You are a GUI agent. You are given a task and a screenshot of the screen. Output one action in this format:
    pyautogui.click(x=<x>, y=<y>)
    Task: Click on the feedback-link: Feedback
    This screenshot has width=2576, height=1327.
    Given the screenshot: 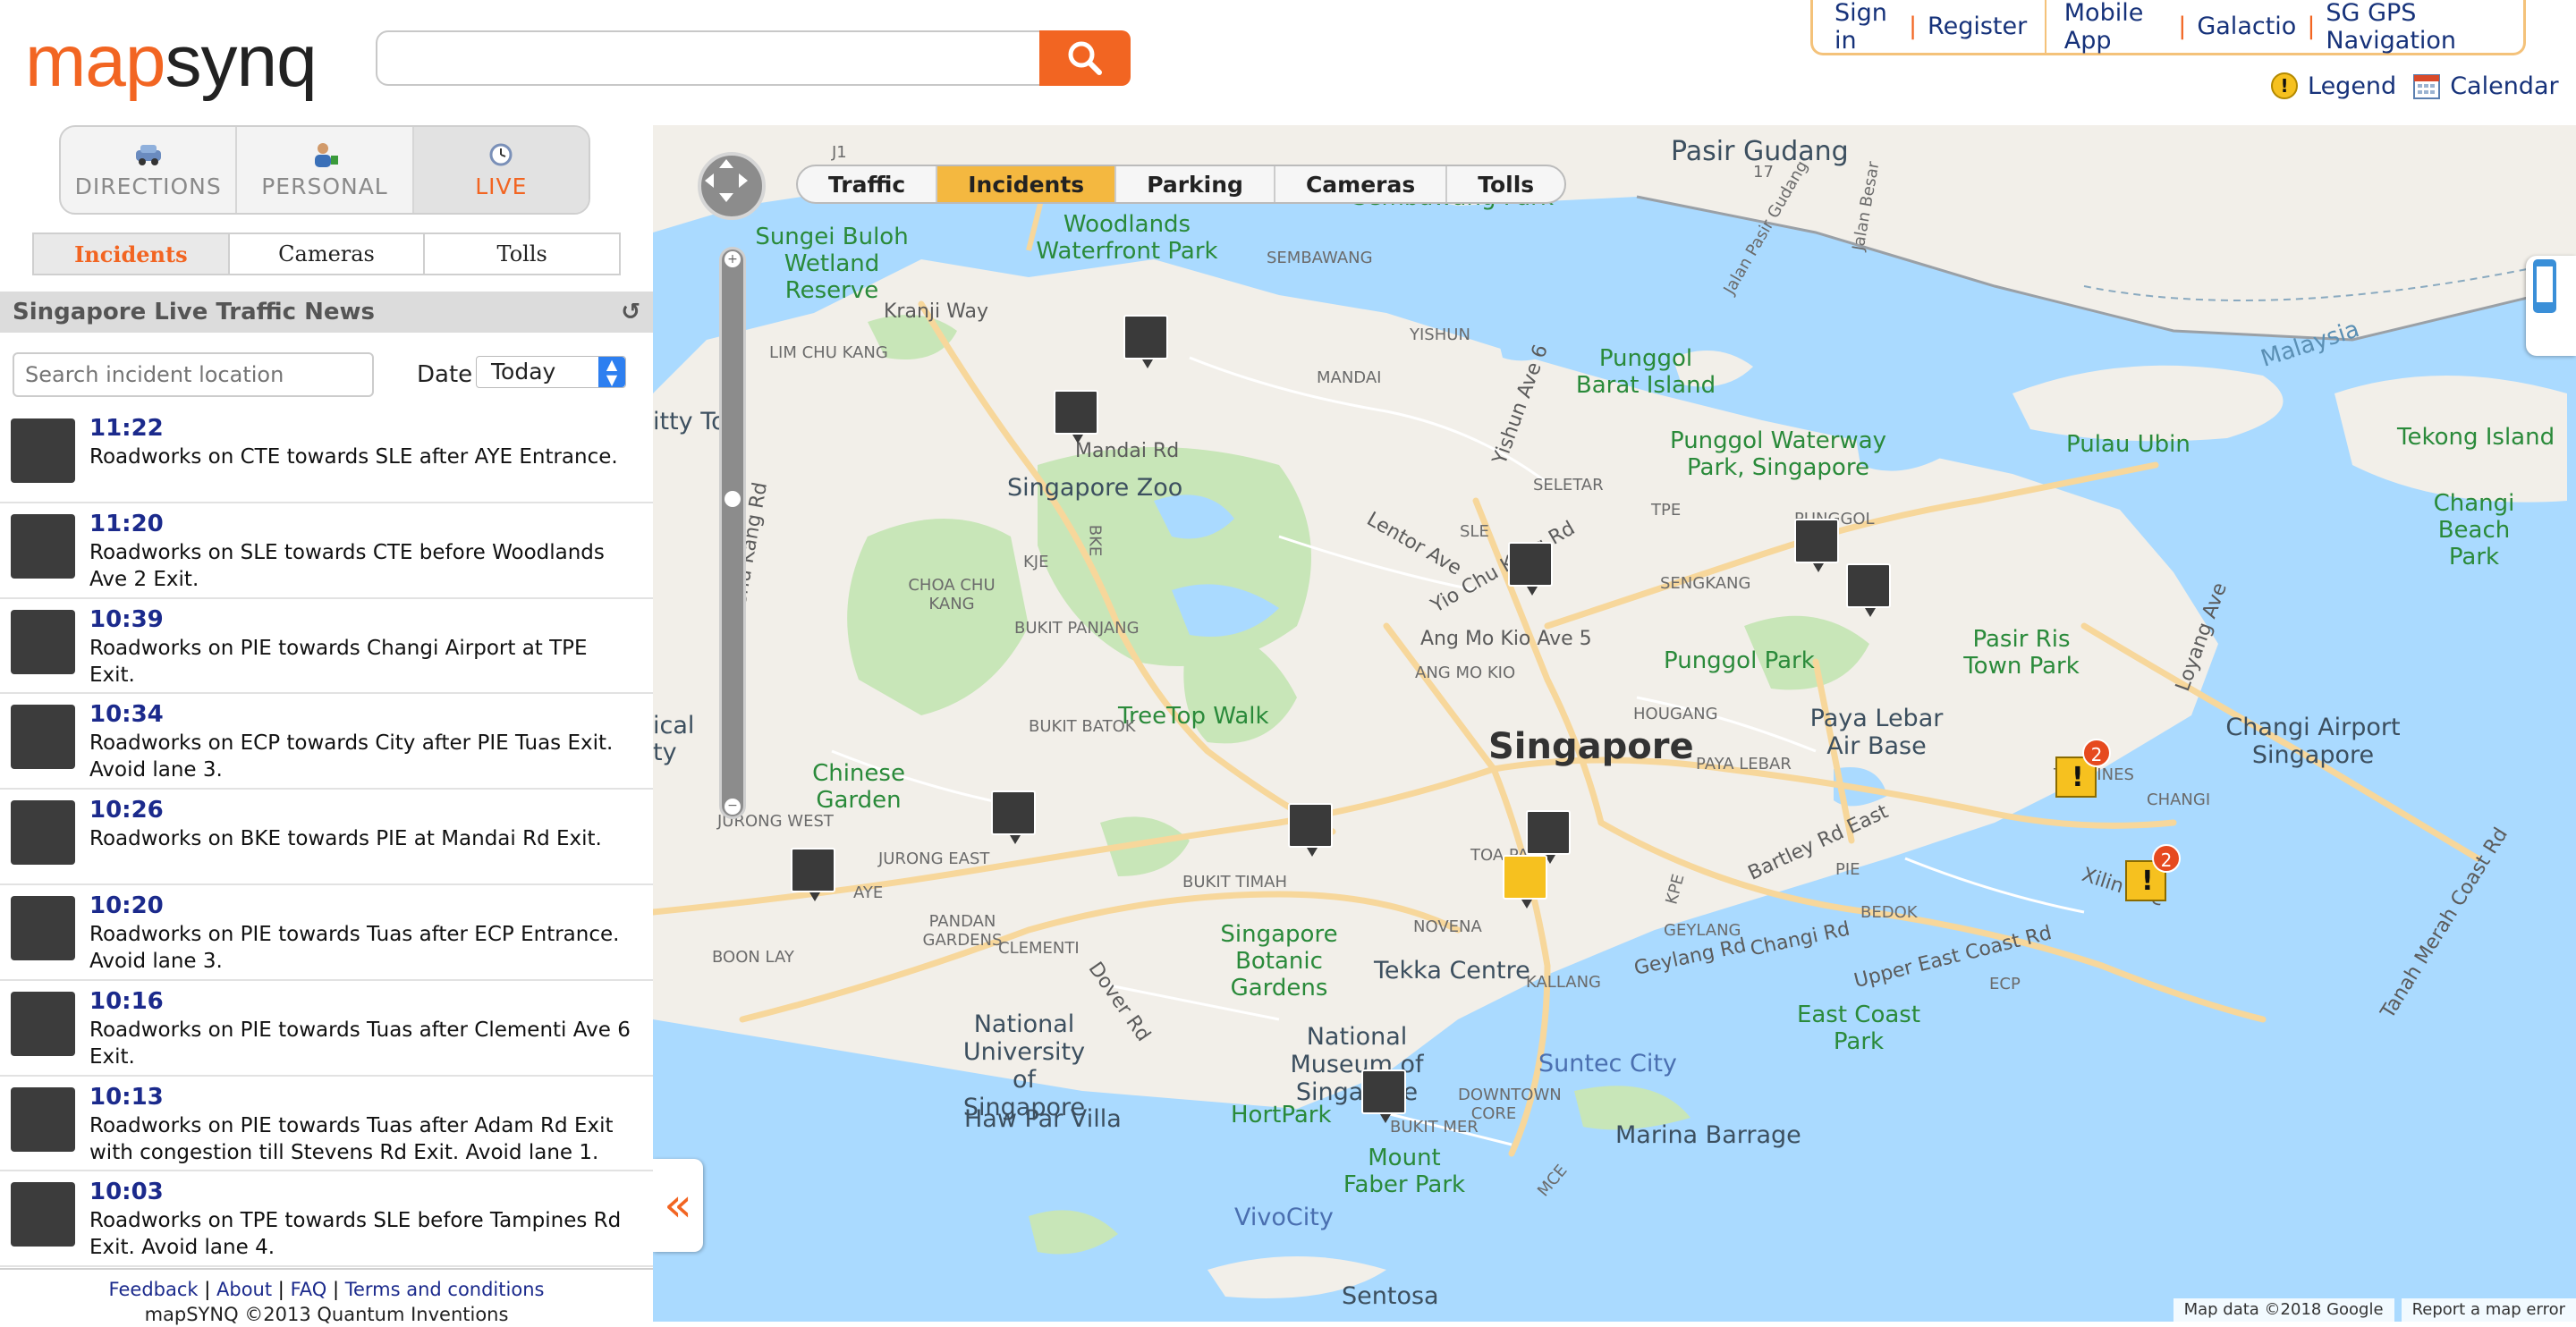 What is the action you would take?
    pyautogui.click(x=154, y=1289)
    